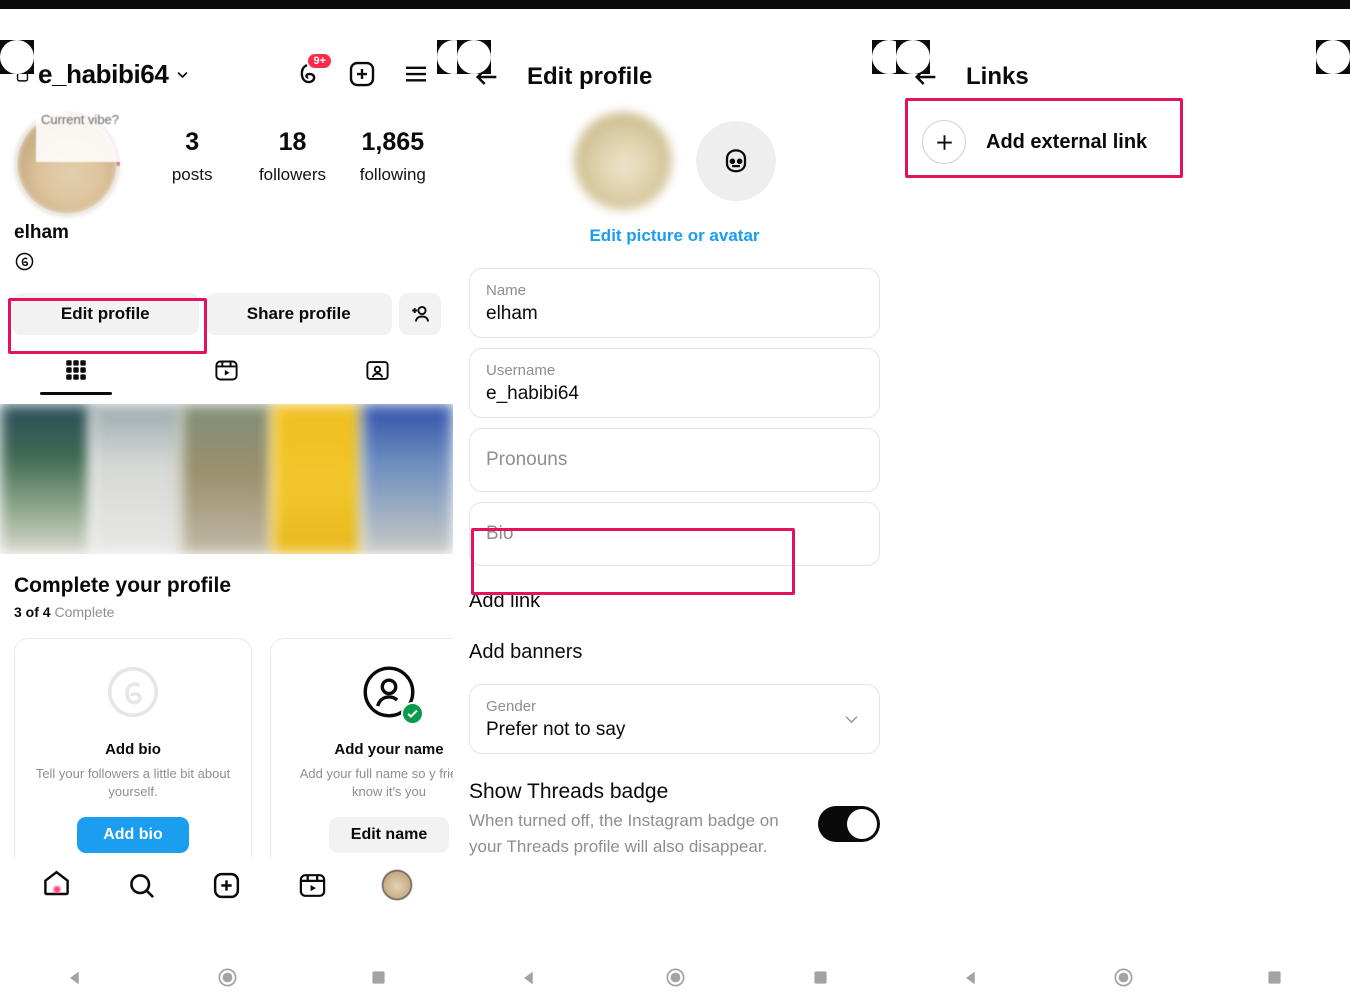  I want to click on check-badge-icon, so click(412, 713).